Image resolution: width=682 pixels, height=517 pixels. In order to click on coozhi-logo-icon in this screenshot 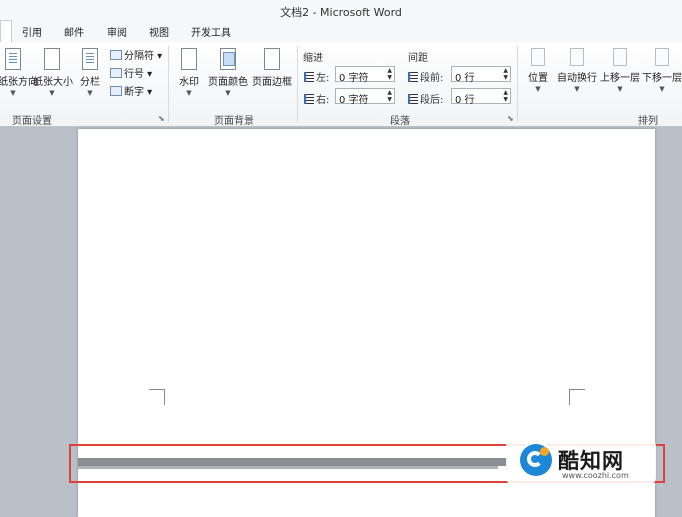, I will do `click(536, 460)`.